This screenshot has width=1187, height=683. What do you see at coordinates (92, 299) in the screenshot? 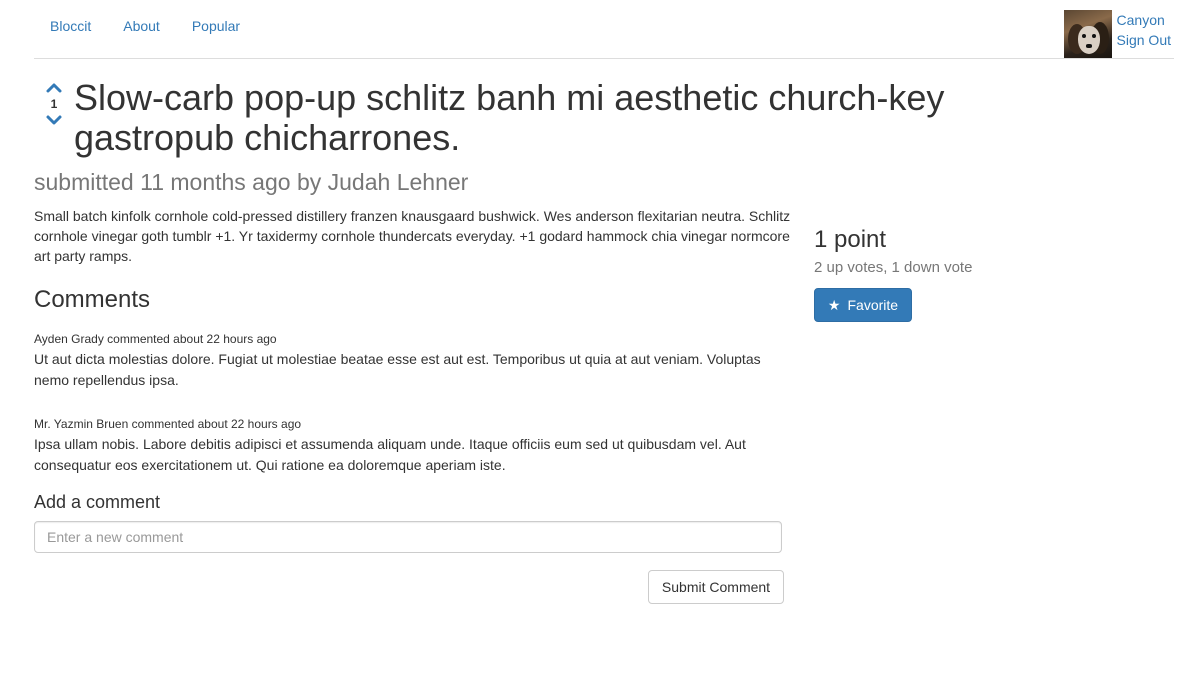
I see `comments-heading: Comments` at bounding box center [92, 299].